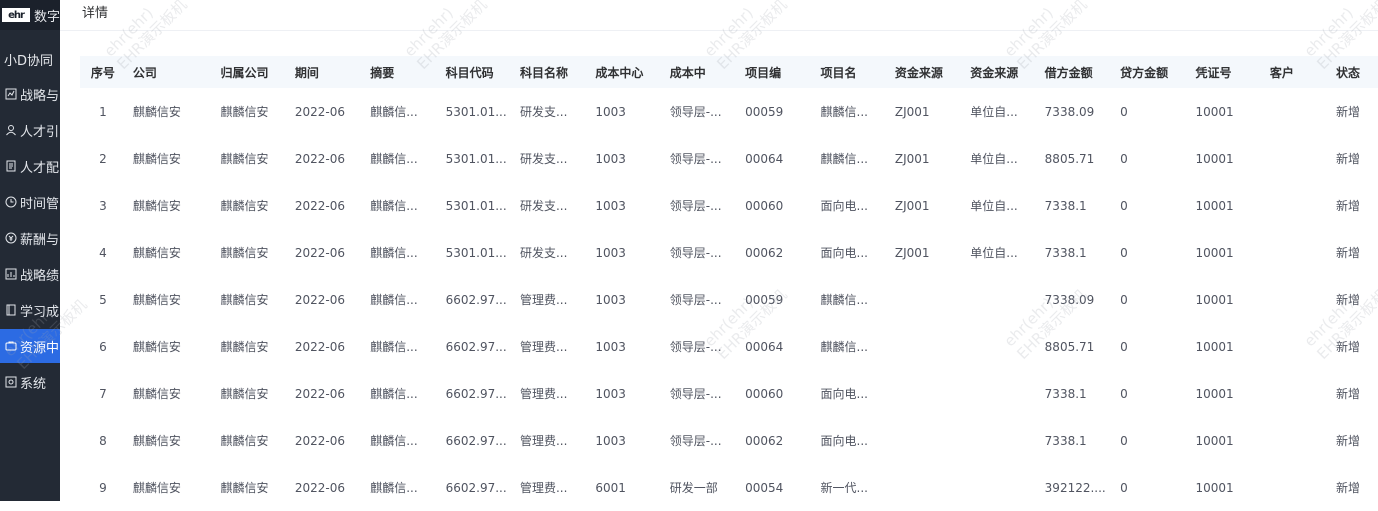 The height and width of the screenshot is (511, 1378). Describe the element at coordinates (625, 72) in the screenshot. I see `header-col-cost-center: 成本中心` at that location.